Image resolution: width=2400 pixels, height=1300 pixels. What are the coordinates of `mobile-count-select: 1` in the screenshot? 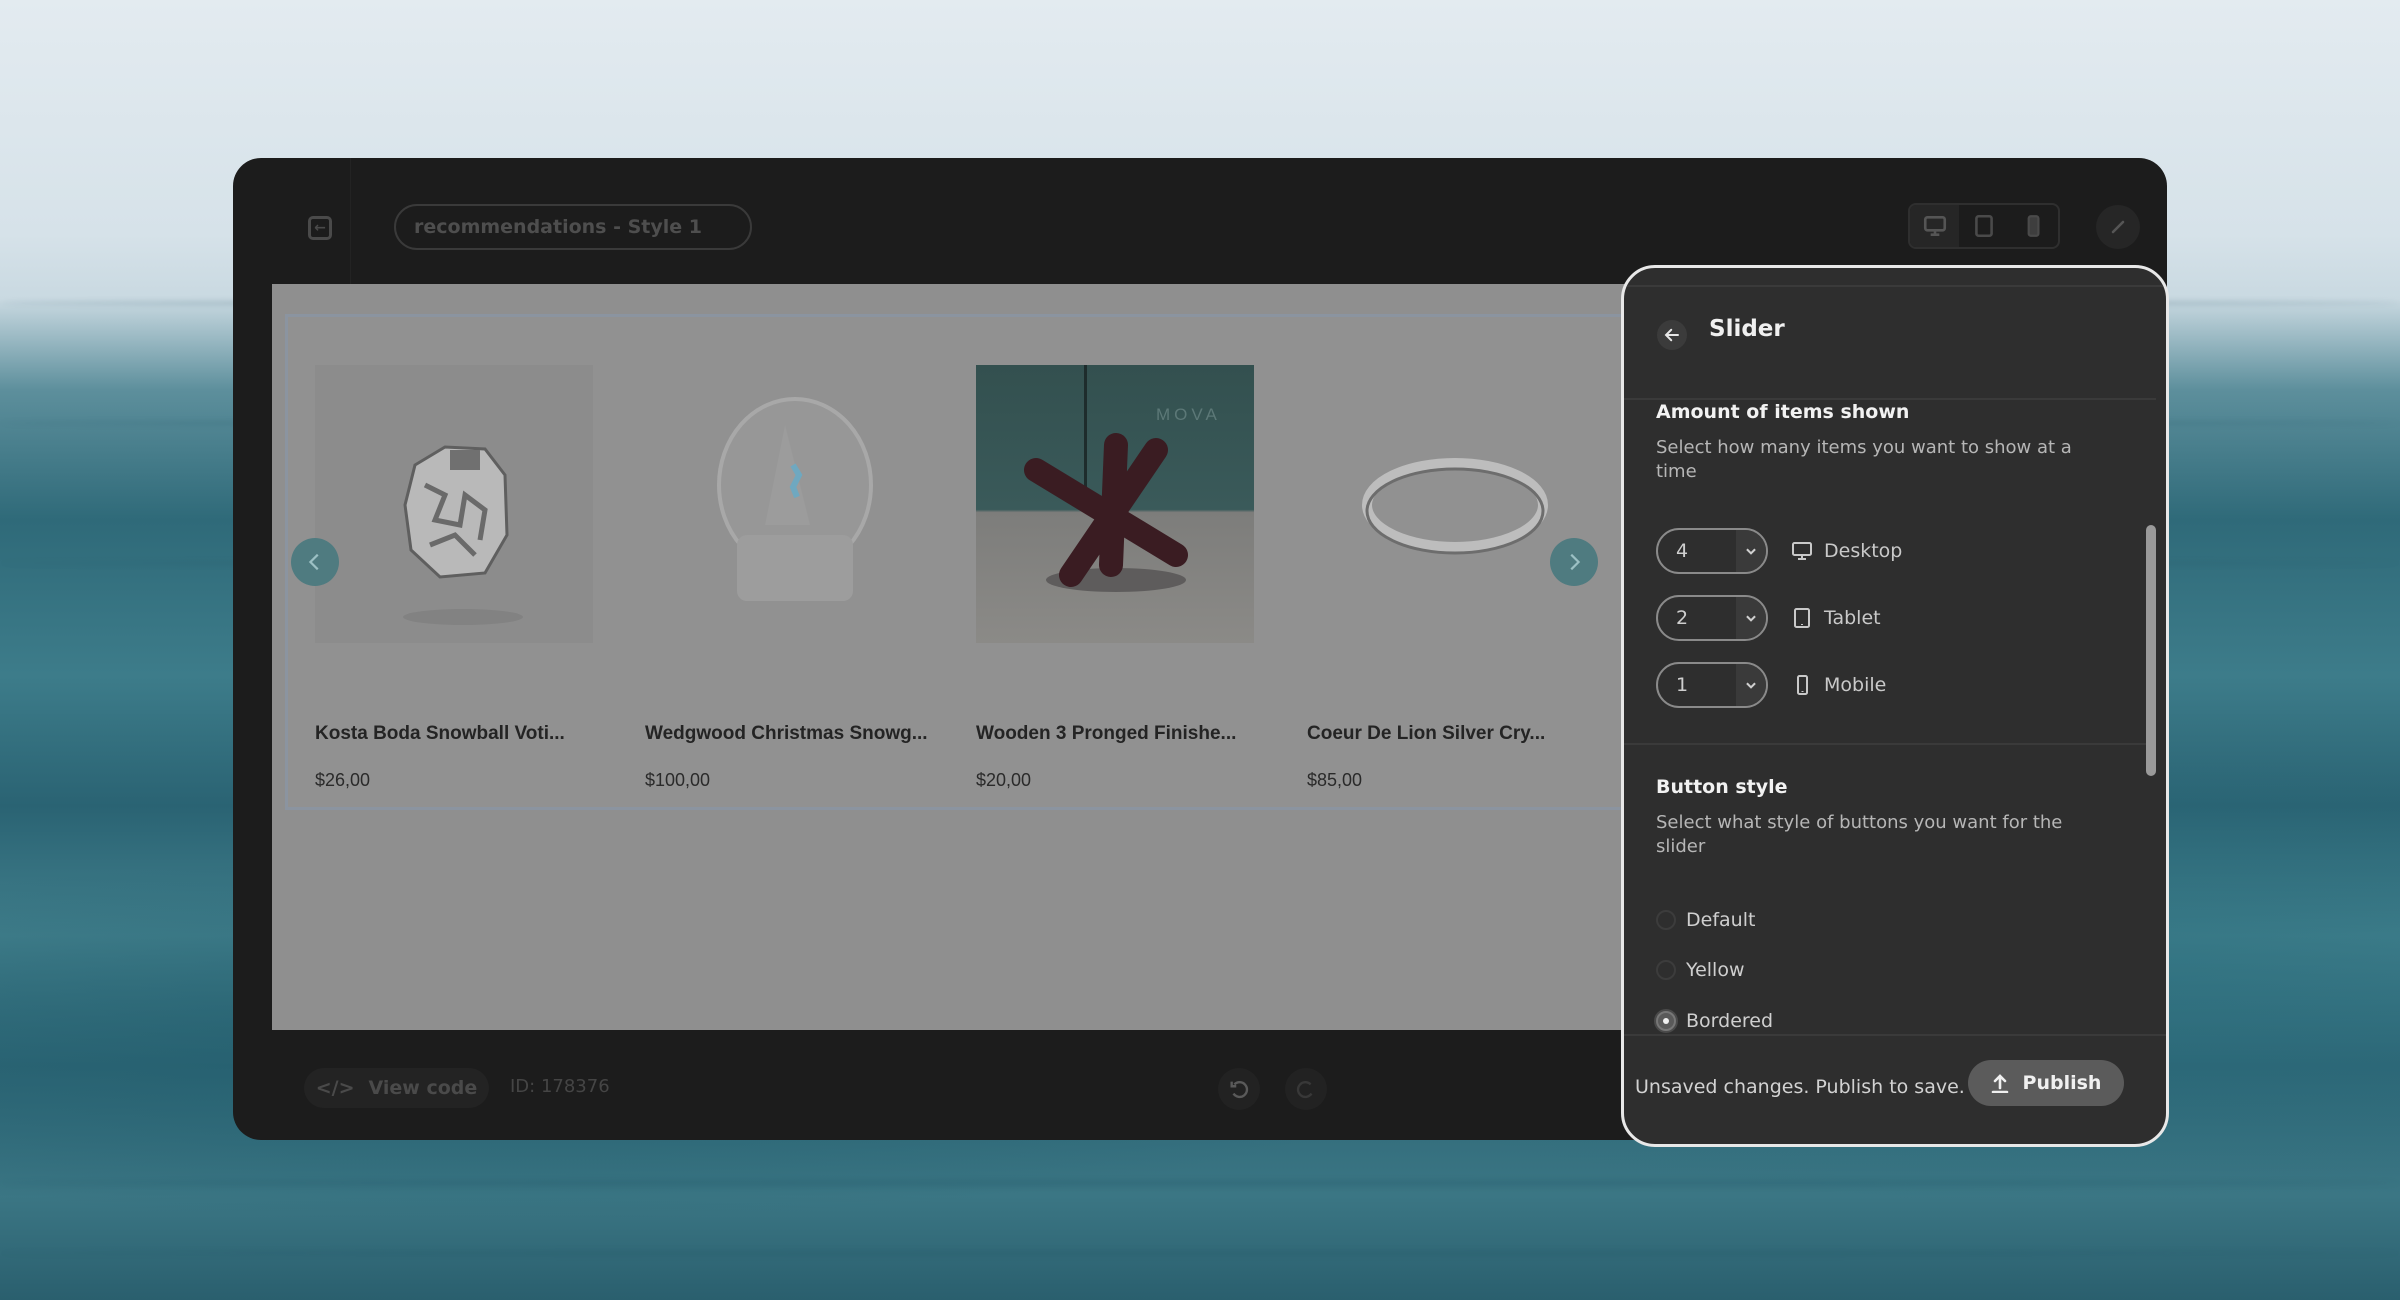 It's located at (1712, 685).